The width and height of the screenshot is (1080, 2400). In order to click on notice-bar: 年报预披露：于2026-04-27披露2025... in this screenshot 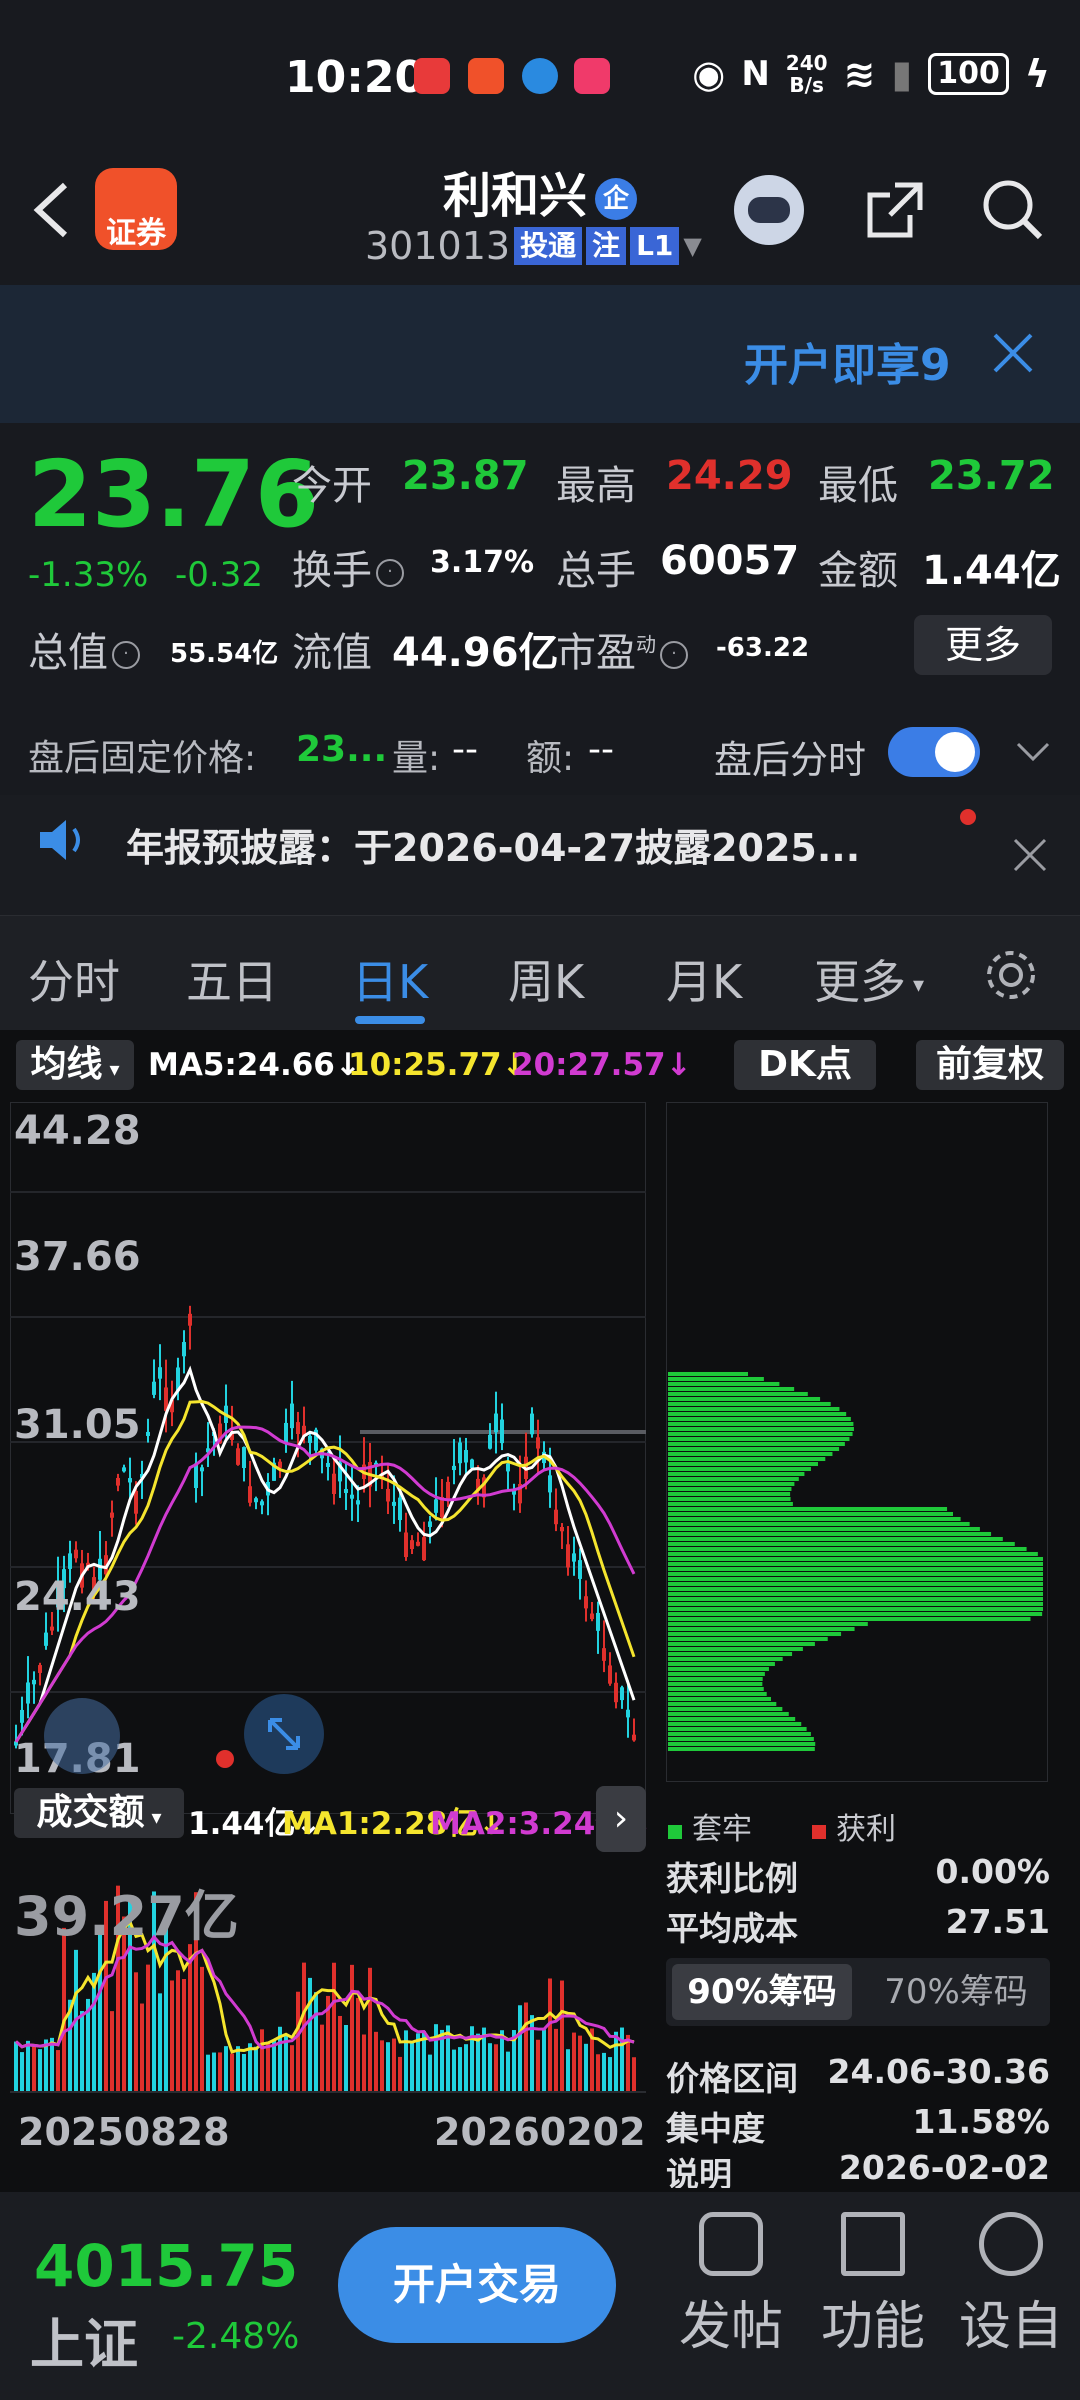, I will do `click(540, 855)`.